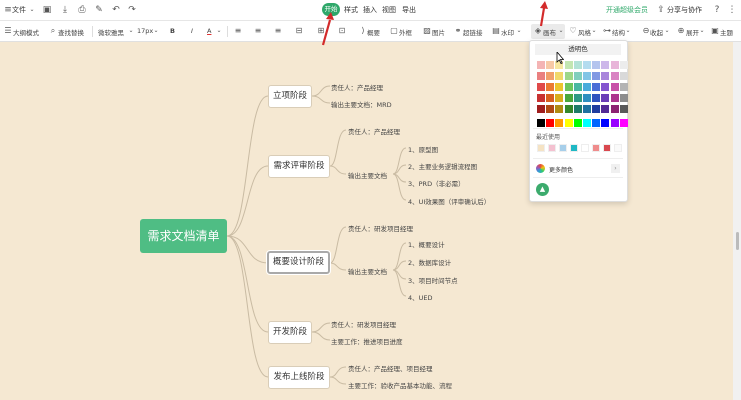 This screenshot has width=741, height=400. I want to click on leaf-node: 2、主要业务逻辑流程图, so click(442, 166).